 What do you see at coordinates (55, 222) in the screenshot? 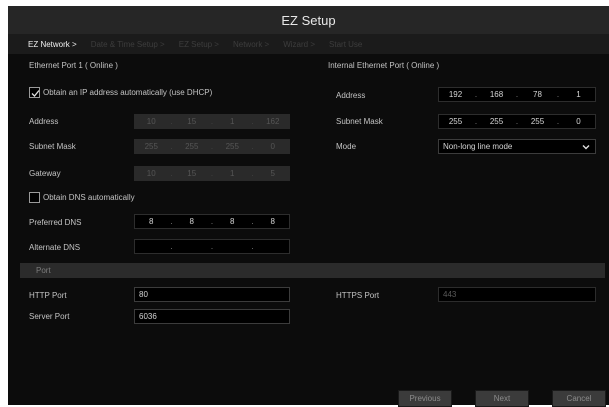
I see `preferred-dns-label: Preferred DNS` at bounding box center [55, 222].